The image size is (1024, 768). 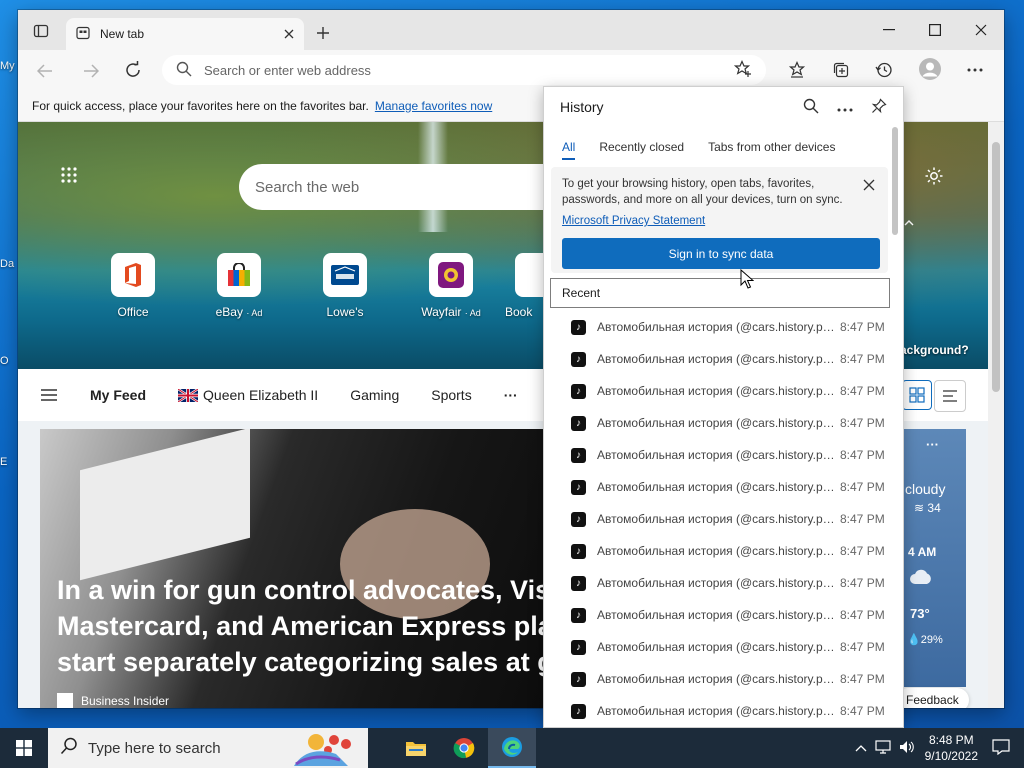 I want to click on window-close-icon, so click(x=981, y=30).